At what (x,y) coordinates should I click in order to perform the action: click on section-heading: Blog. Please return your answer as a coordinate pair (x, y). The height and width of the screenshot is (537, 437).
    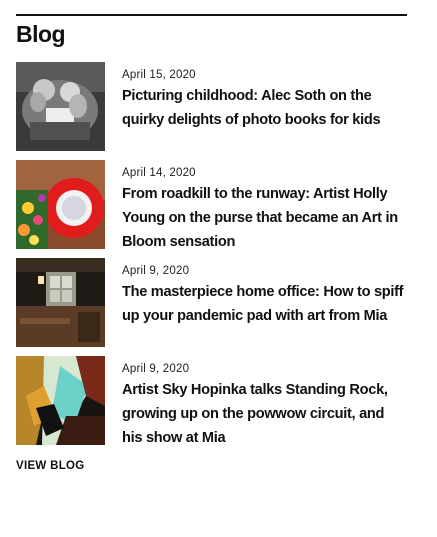
    Looking at the image, I should click on (41, 34).